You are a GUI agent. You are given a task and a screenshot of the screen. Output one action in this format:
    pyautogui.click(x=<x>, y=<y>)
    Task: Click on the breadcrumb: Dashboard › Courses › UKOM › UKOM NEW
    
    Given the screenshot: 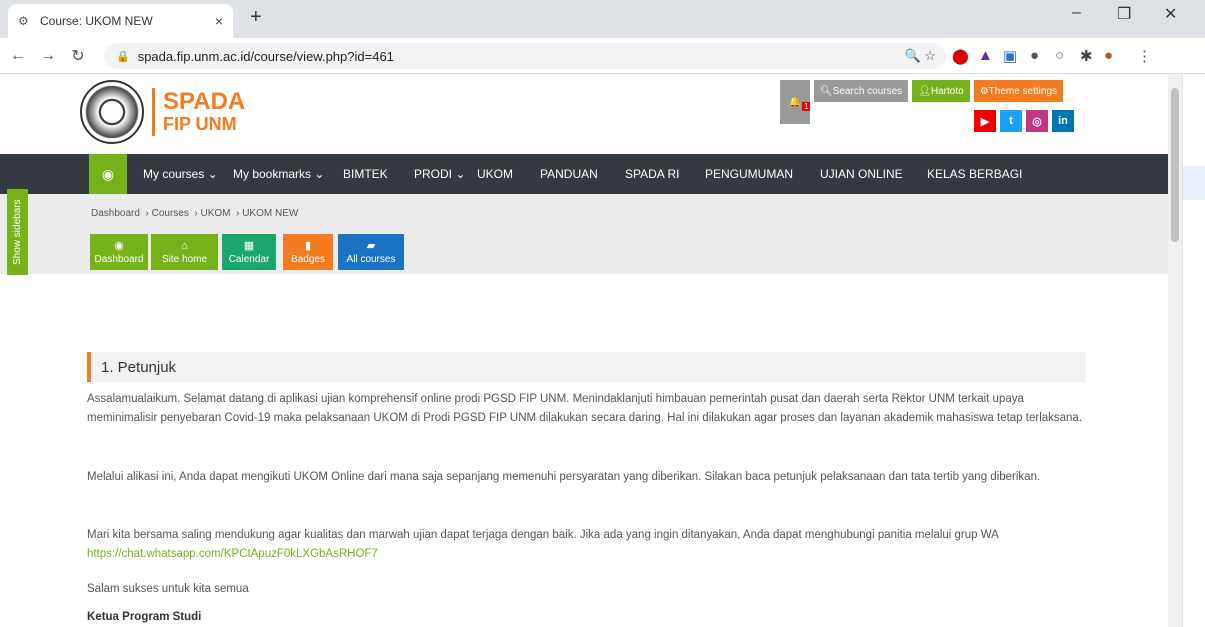 What is the action you would take?
    pyautogui.click(x=194, y=213)
    